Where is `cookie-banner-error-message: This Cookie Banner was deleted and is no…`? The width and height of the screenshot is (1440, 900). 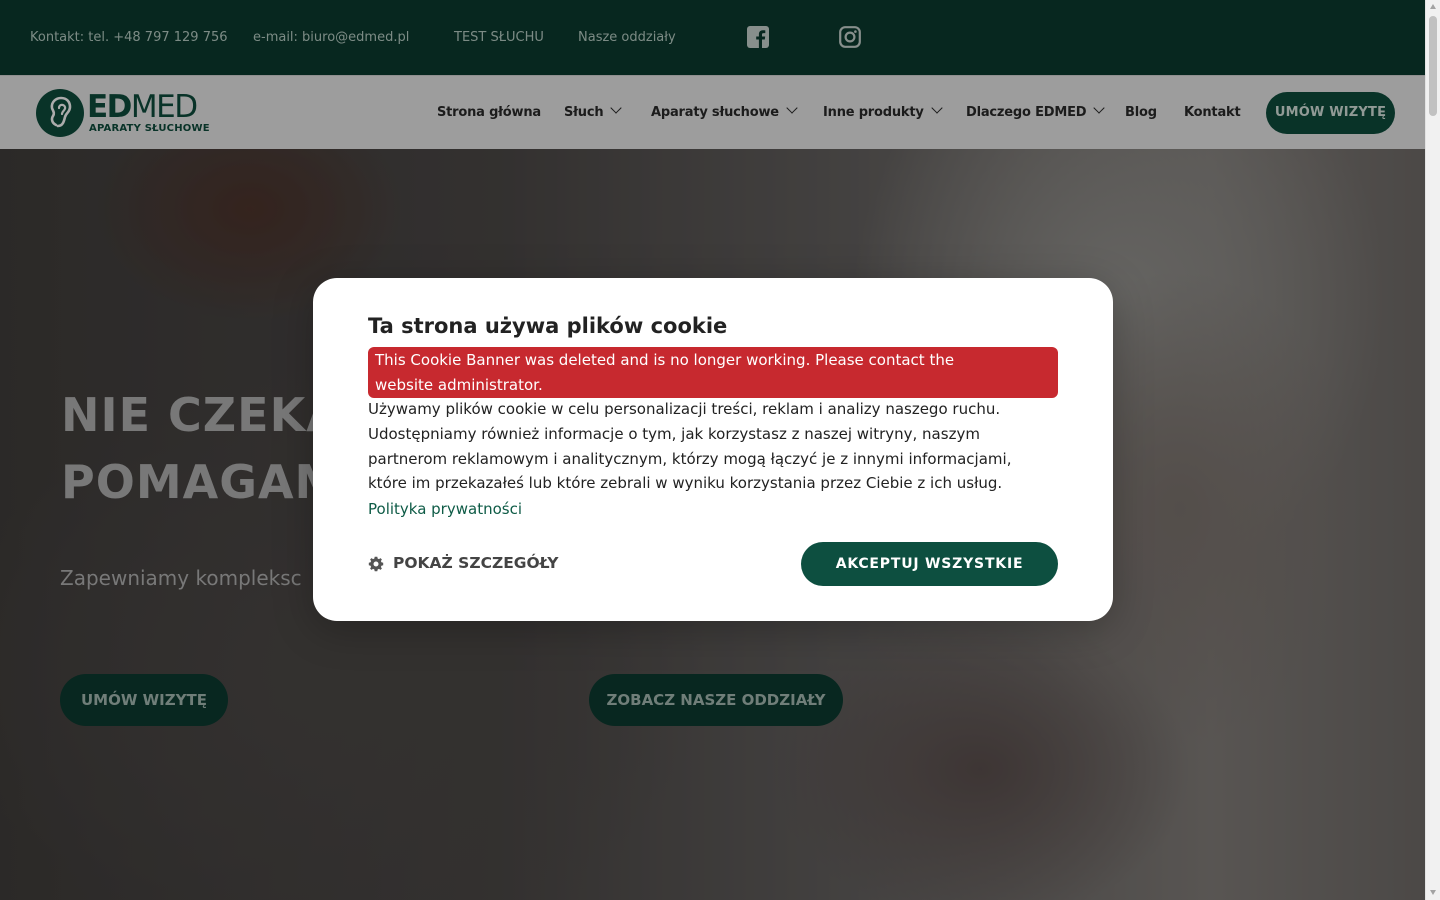
cookie-banner-error-message: This Cookie Banner was deleted and is no… is located at coordinates (713, 372).